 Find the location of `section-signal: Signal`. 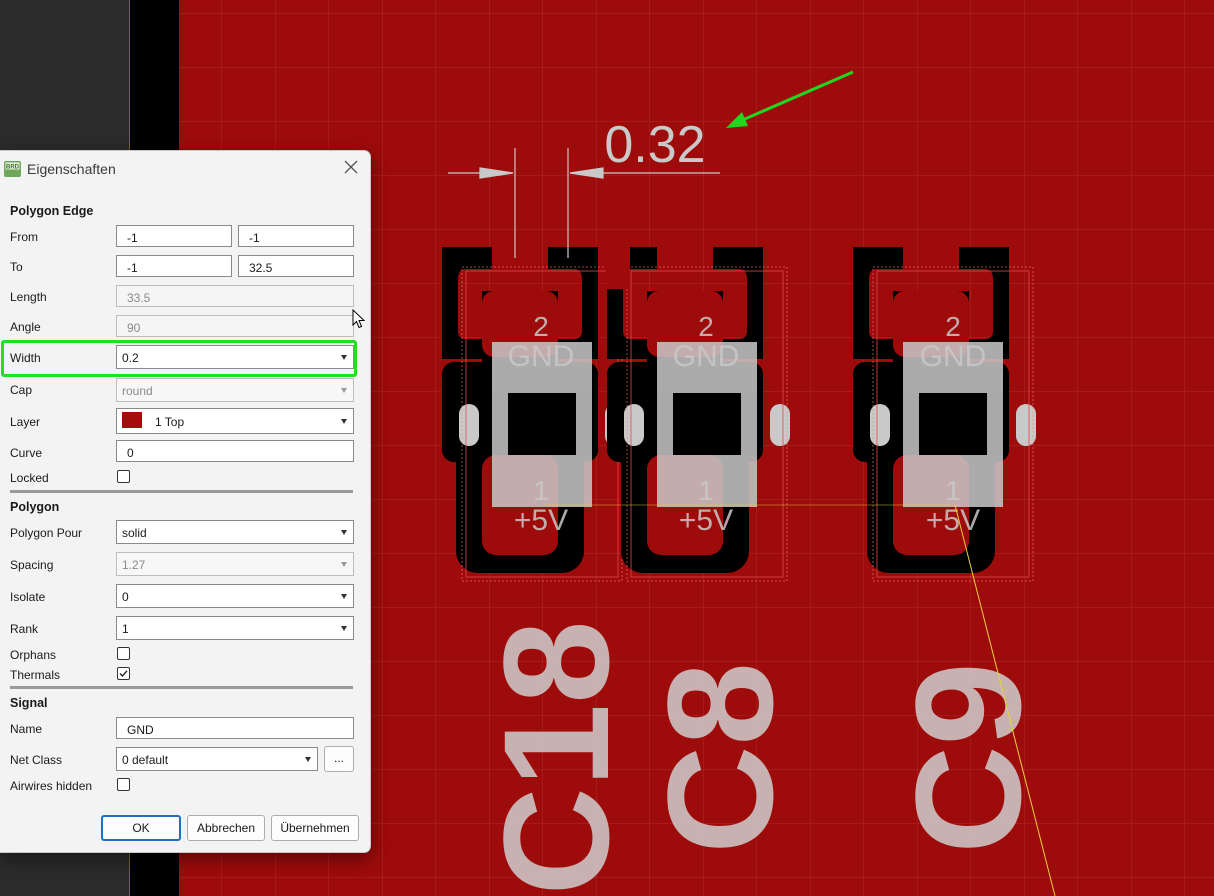

section-signal: Signal is located at coordinates (29, 703).